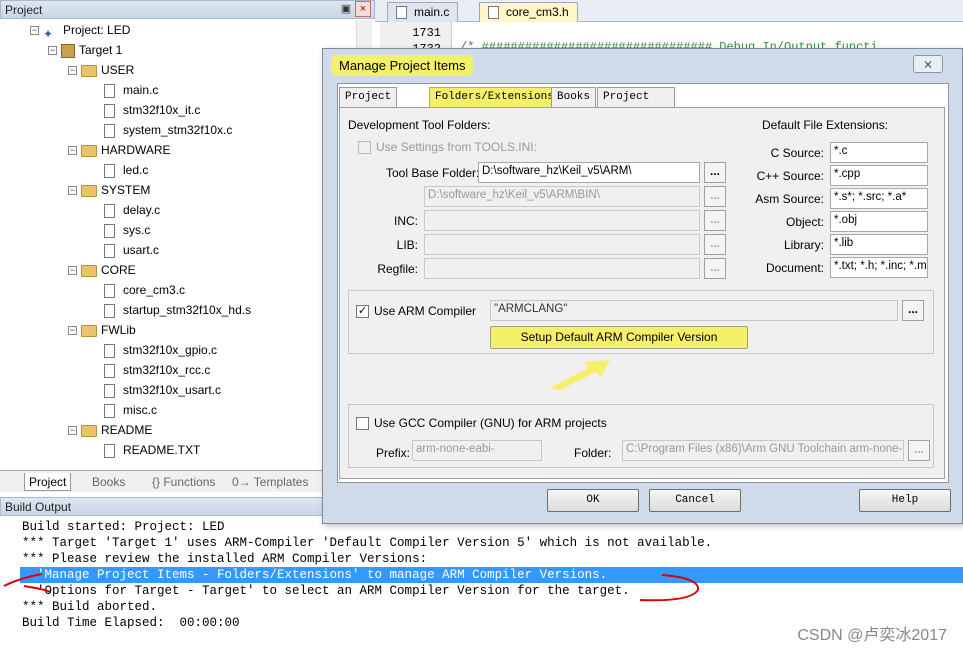  What do you see at coordinates (101, 70) in the screenshot?
I see `tree-item: − USER` at bounding box center [101, 70].